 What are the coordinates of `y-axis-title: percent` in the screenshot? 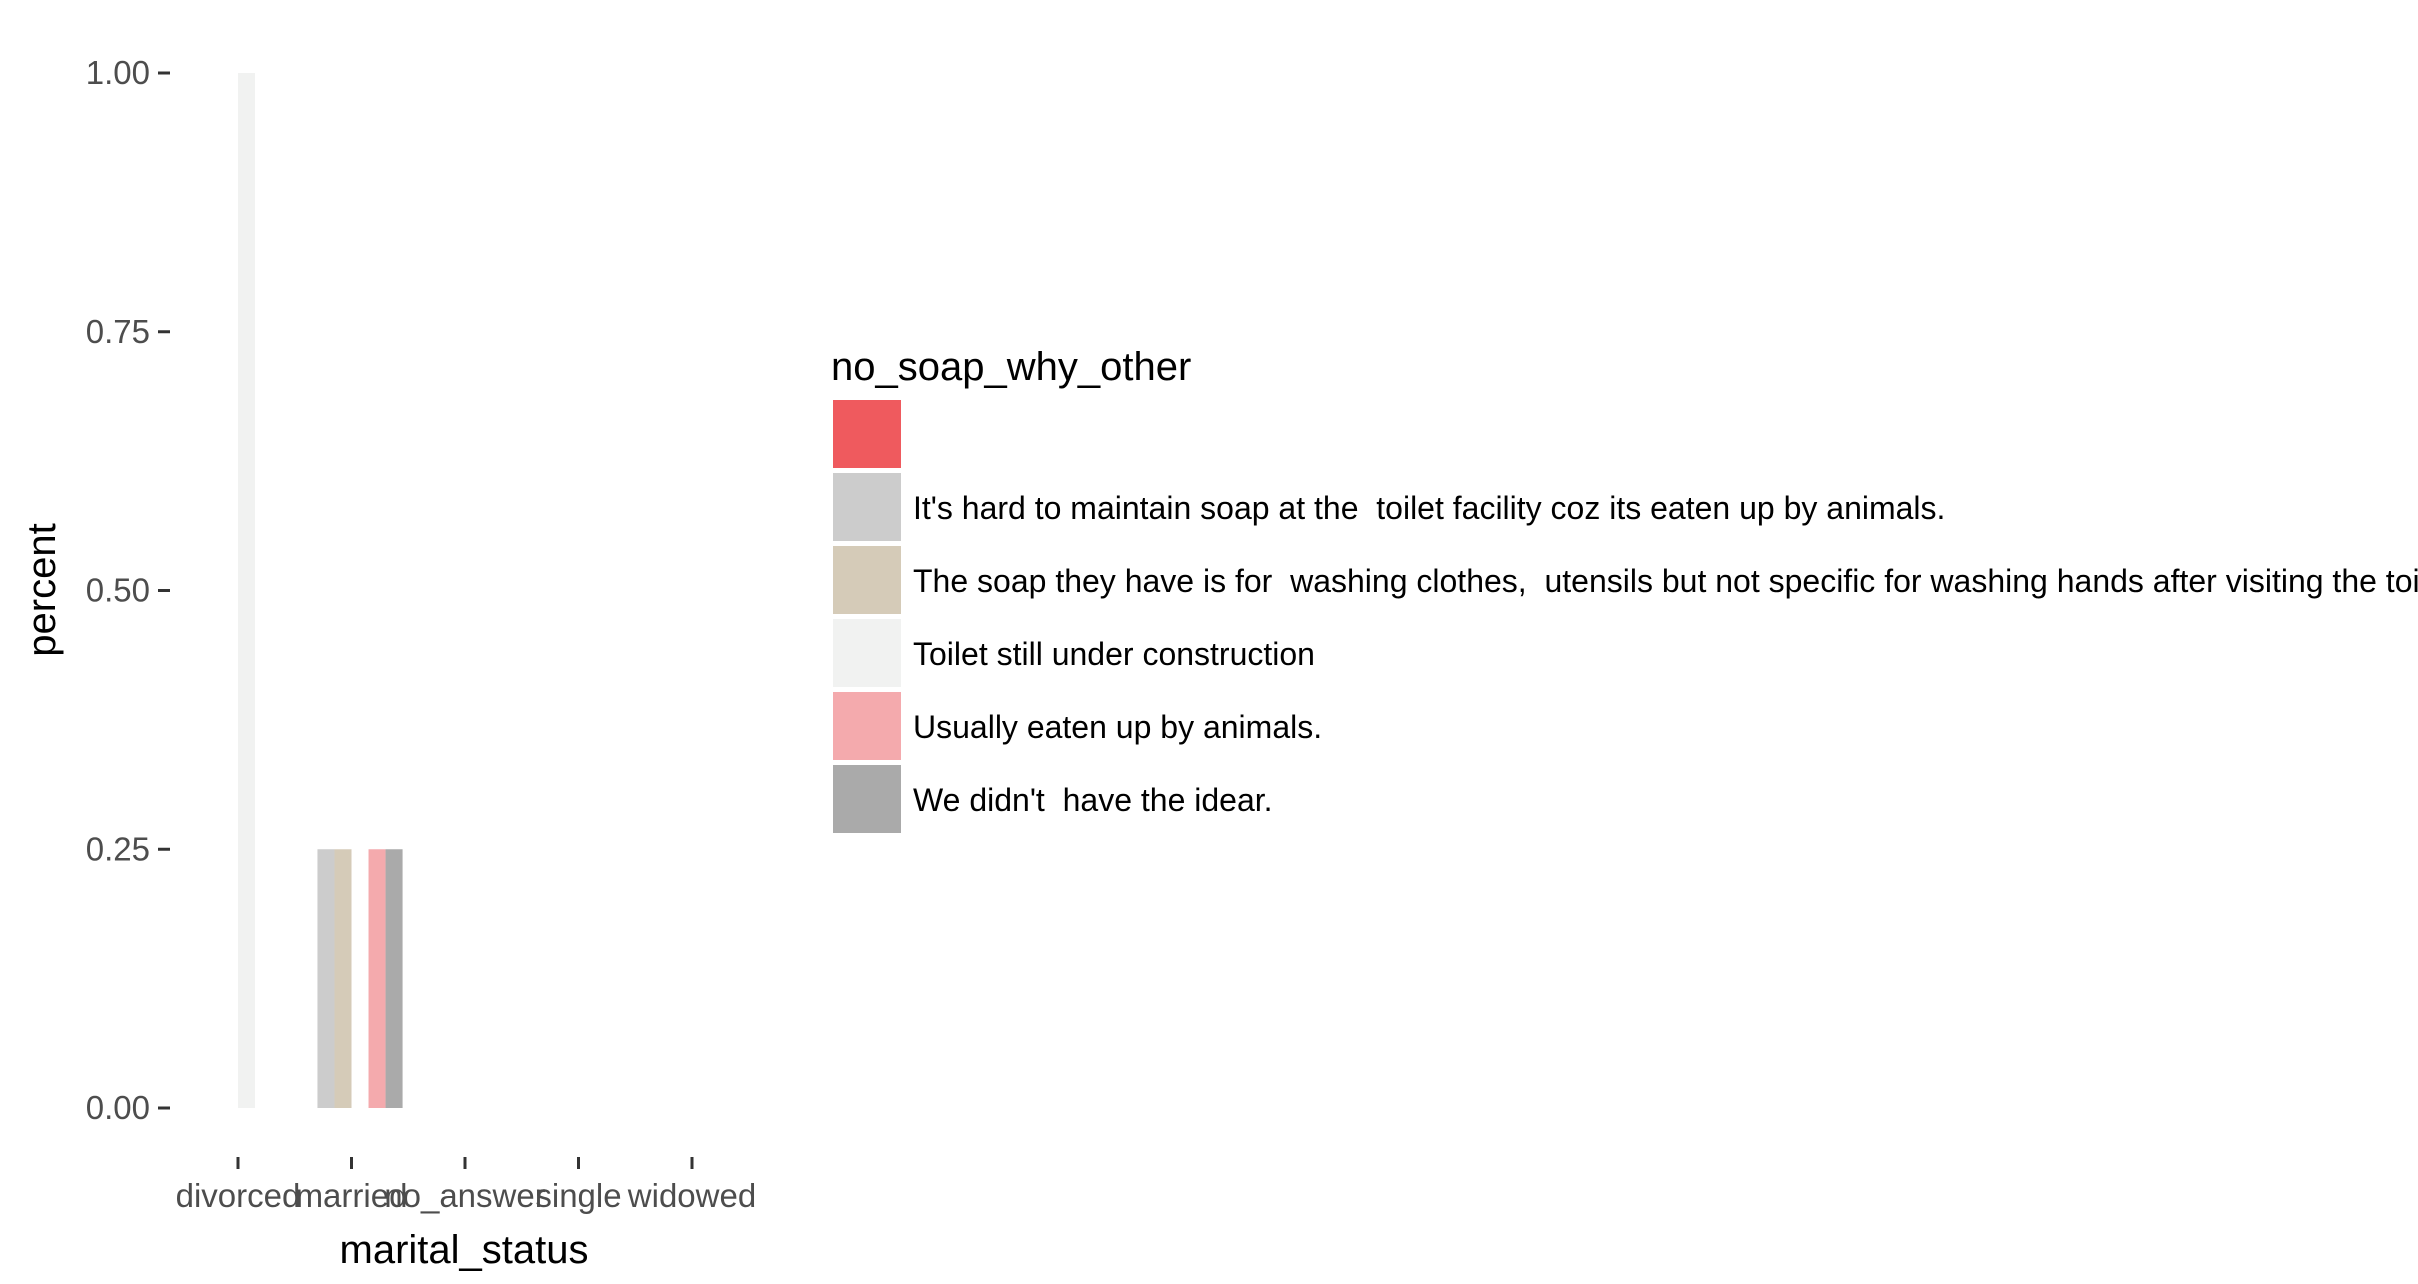 It's located at (42, 589).